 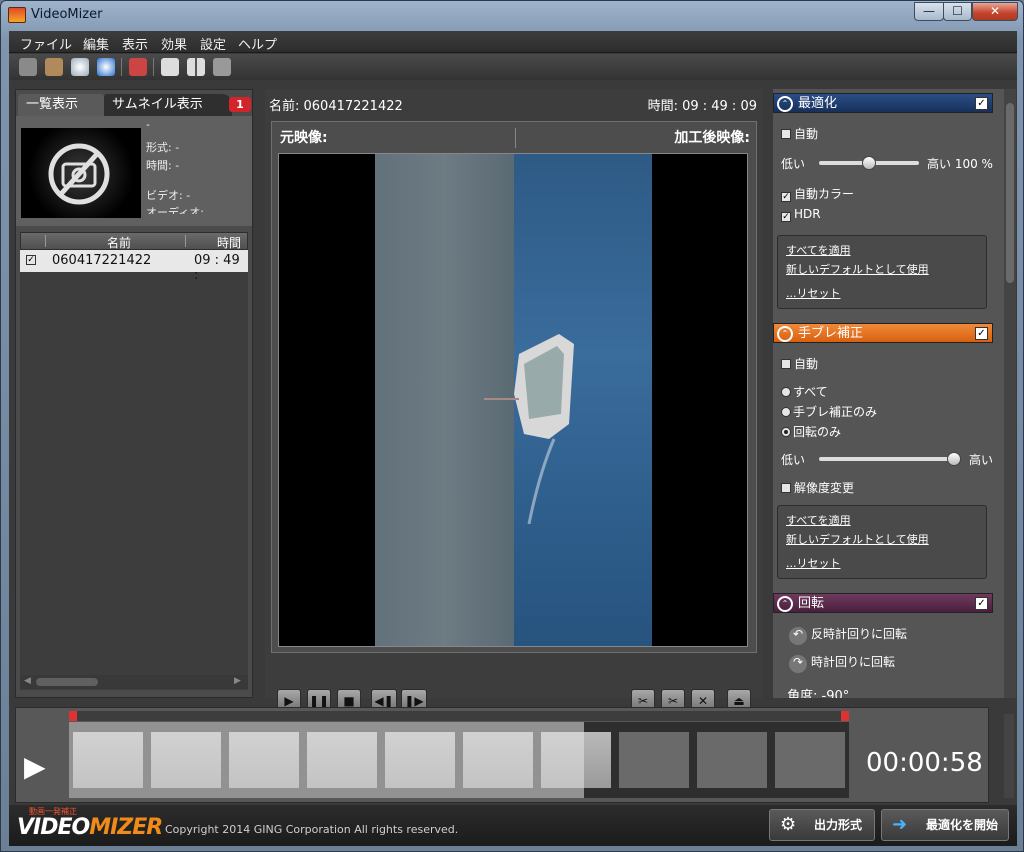 I want to click on timeline-scrollbar, so click(x=1009, y=756).